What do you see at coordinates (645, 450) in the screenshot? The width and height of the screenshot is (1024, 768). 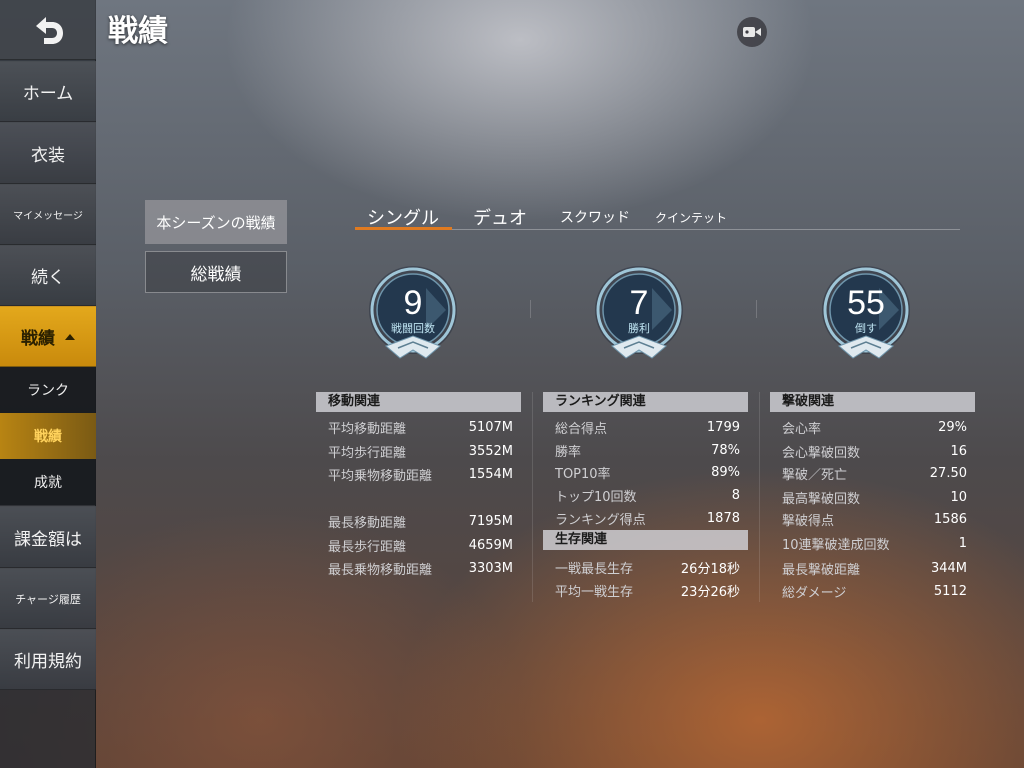 I see `stat-row: 勝率 78%` at bounding box center [645, 450].